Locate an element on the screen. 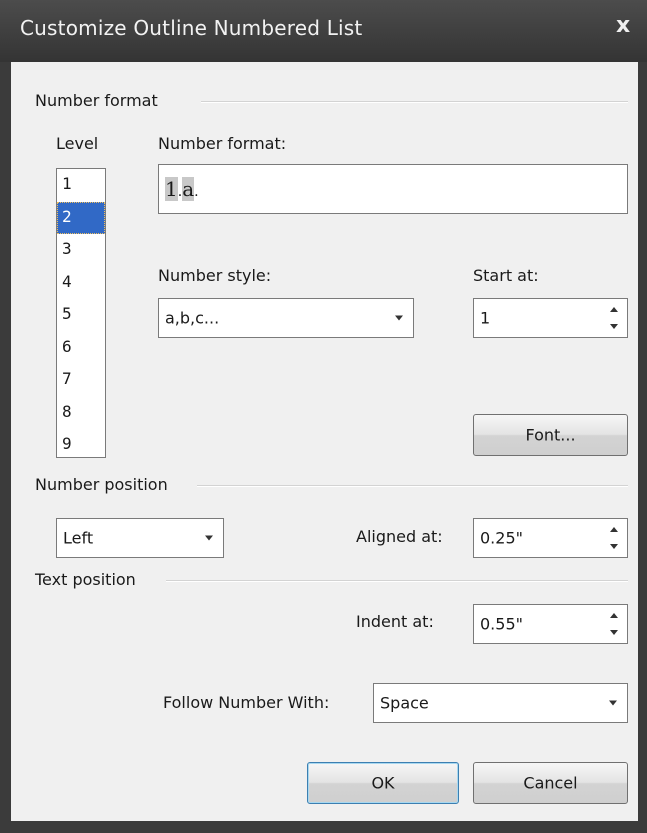  level-list-item: 1 is located at coordinates (81, 185).